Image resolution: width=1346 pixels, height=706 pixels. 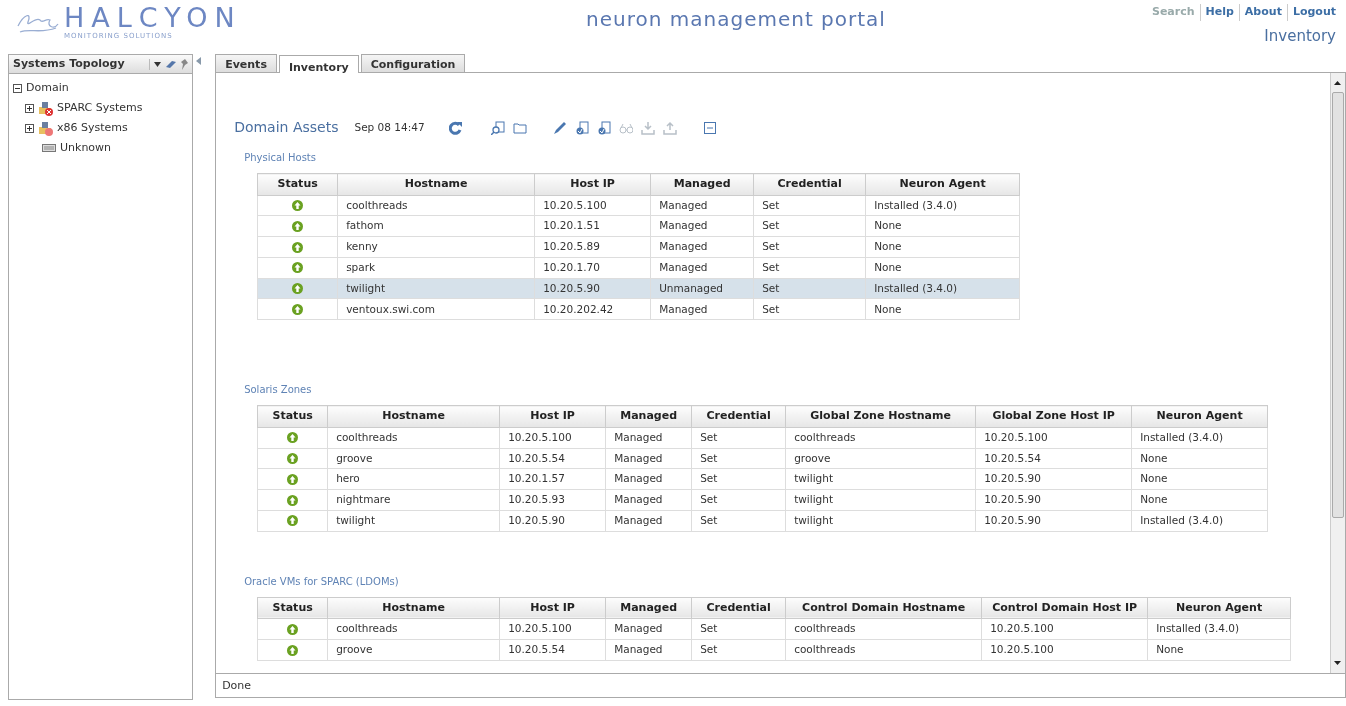 What do you see at coordinates (436, 268) in the screenshot?
I see `table-cell: spark` at bounding box center [436, 268].